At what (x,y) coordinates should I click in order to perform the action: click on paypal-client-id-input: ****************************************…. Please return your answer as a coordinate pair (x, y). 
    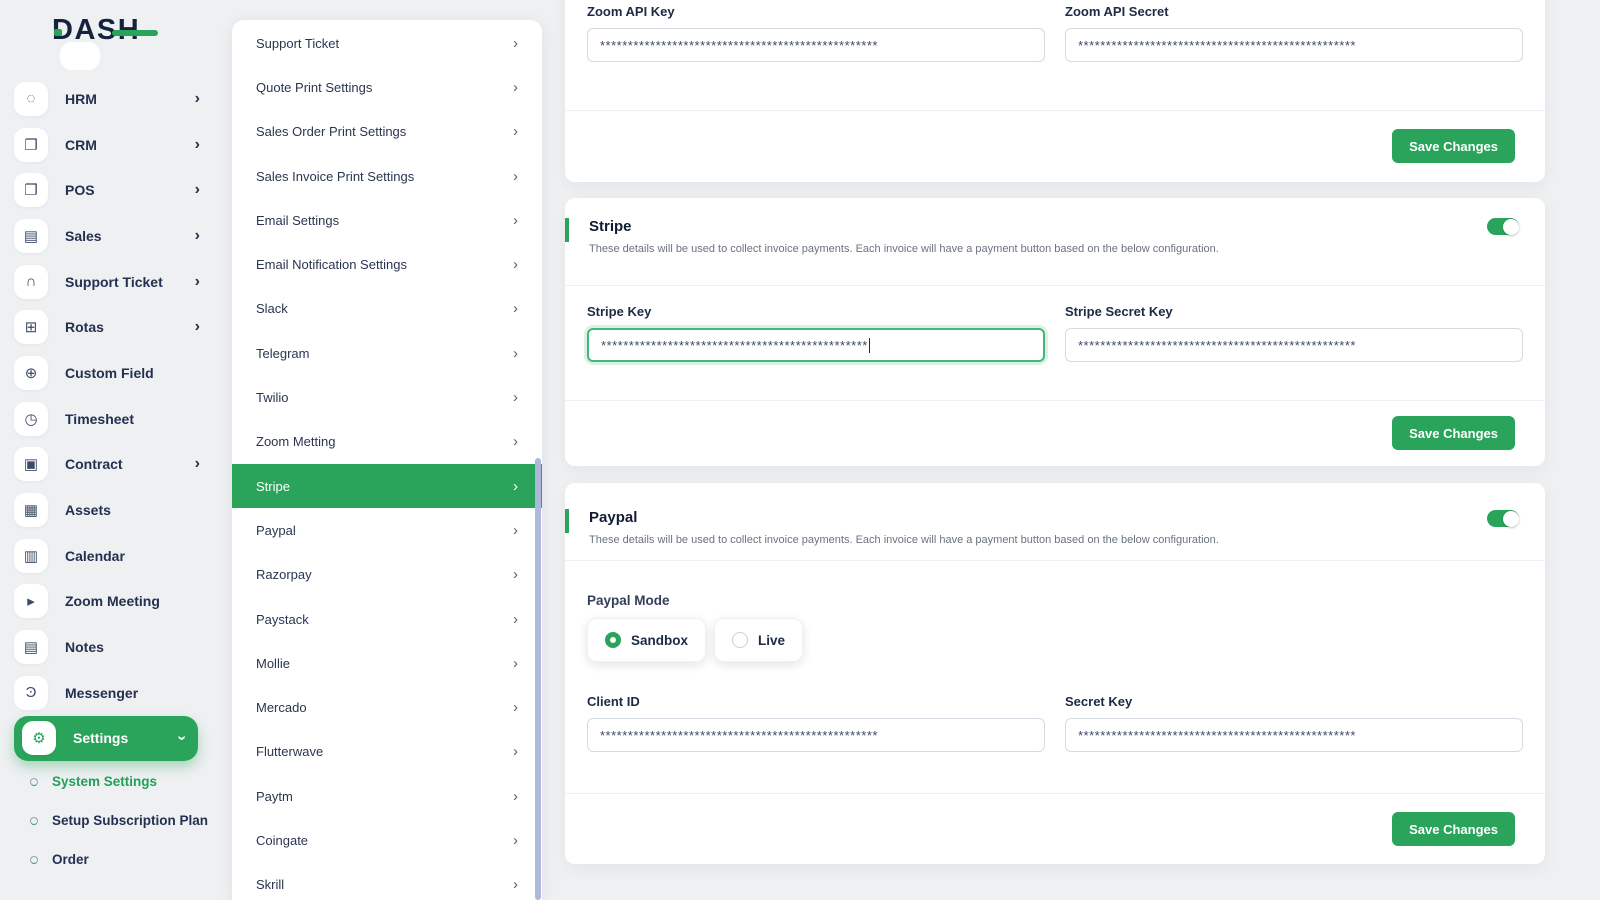
    Looking at the image, I should click on (816, 735).